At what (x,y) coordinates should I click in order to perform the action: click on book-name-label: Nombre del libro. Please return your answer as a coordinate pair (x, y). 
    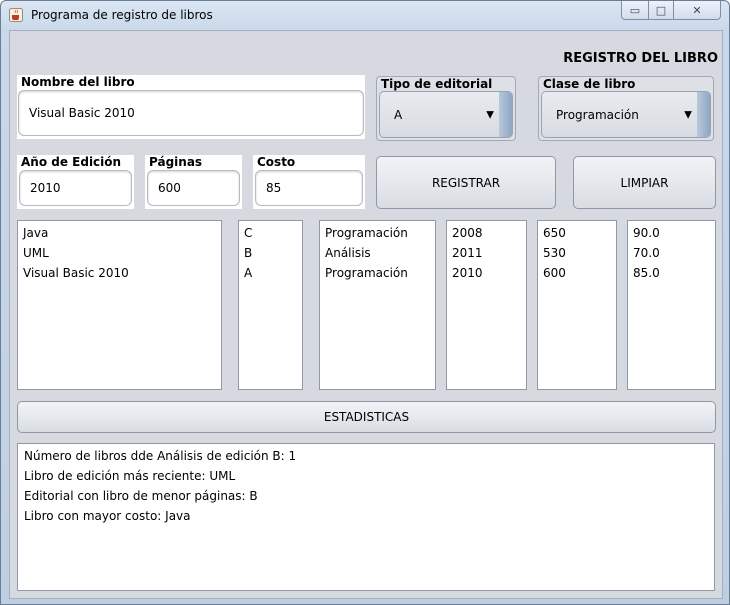
    Looking at the image, I should click on (78, 82).